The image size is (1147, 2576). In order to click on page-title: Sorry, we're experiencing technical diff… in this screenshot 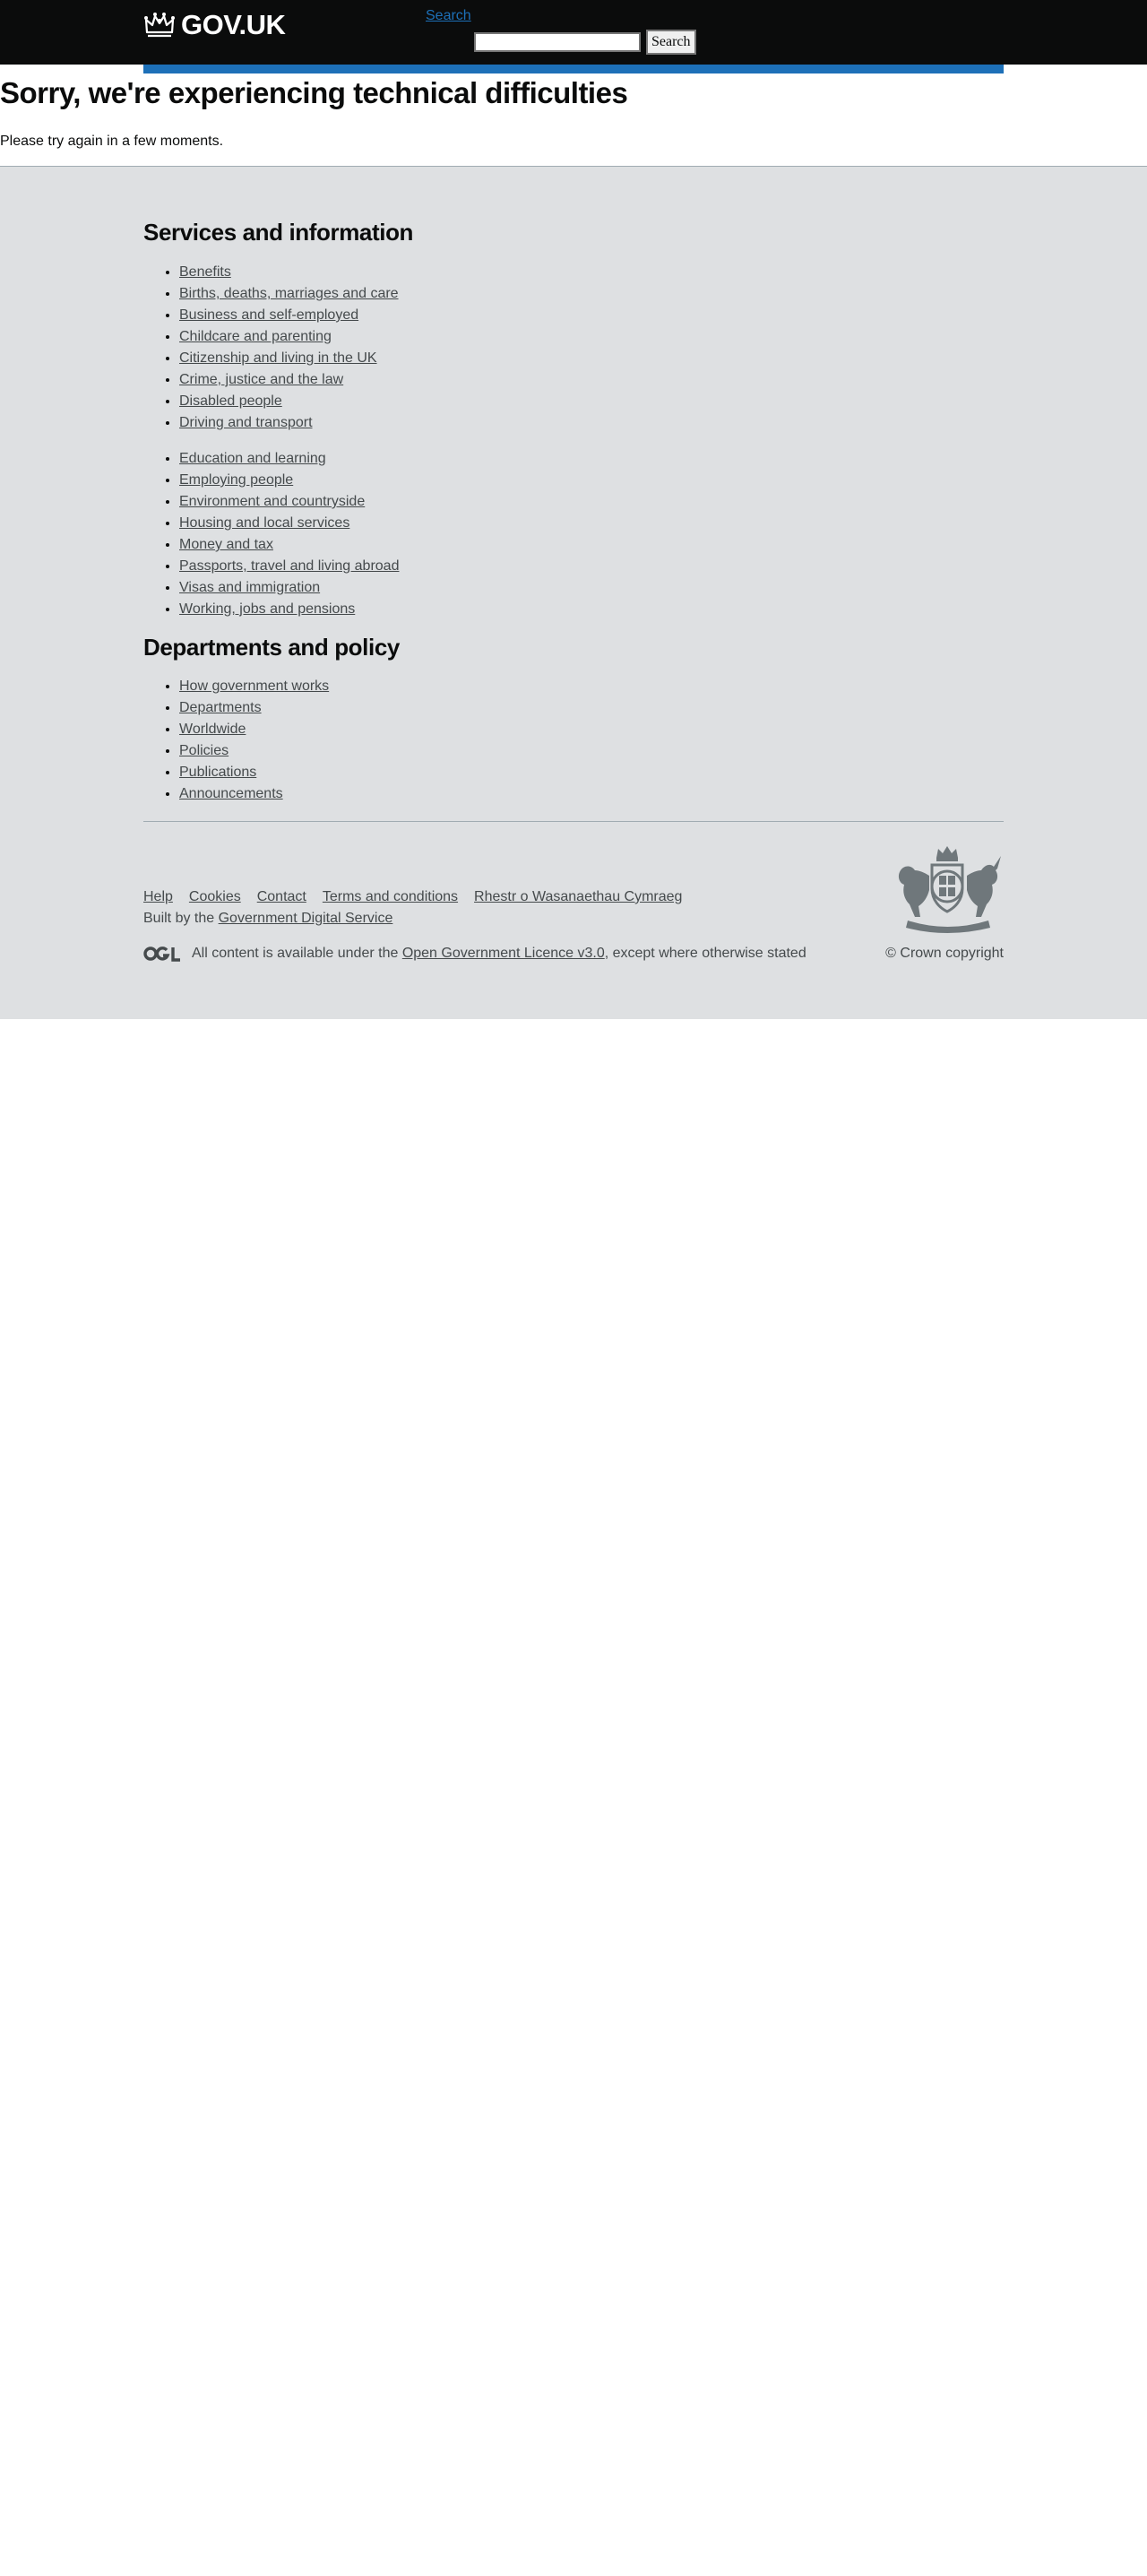, I will do `click(314, 92)`.